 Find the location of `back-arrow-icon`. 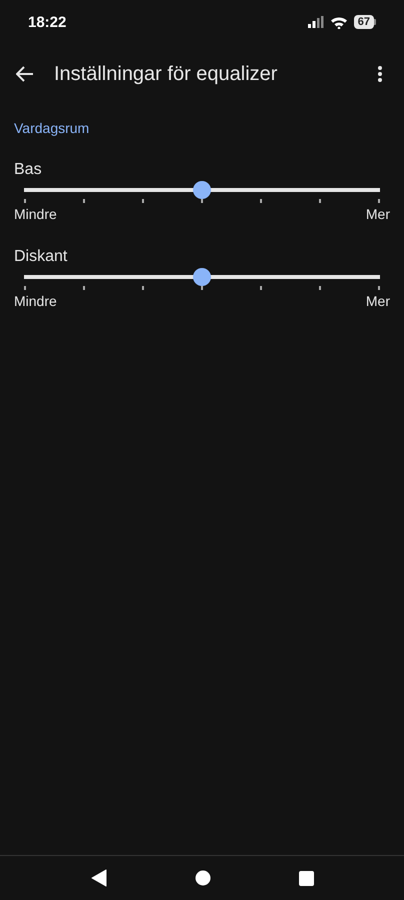

back-arrow-icon is located at coordinates (25, 74).